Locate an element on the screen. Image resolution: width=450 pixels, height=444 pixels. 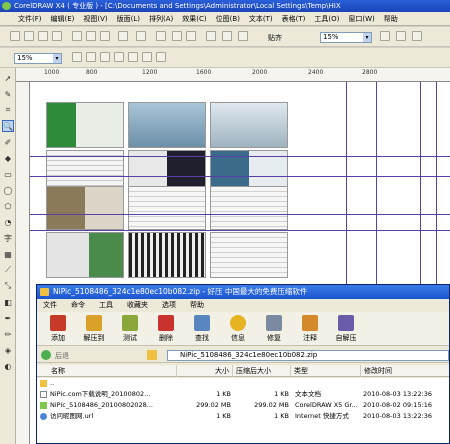
snap-to-label: 贴齐 is located at coordinates (275, 38).